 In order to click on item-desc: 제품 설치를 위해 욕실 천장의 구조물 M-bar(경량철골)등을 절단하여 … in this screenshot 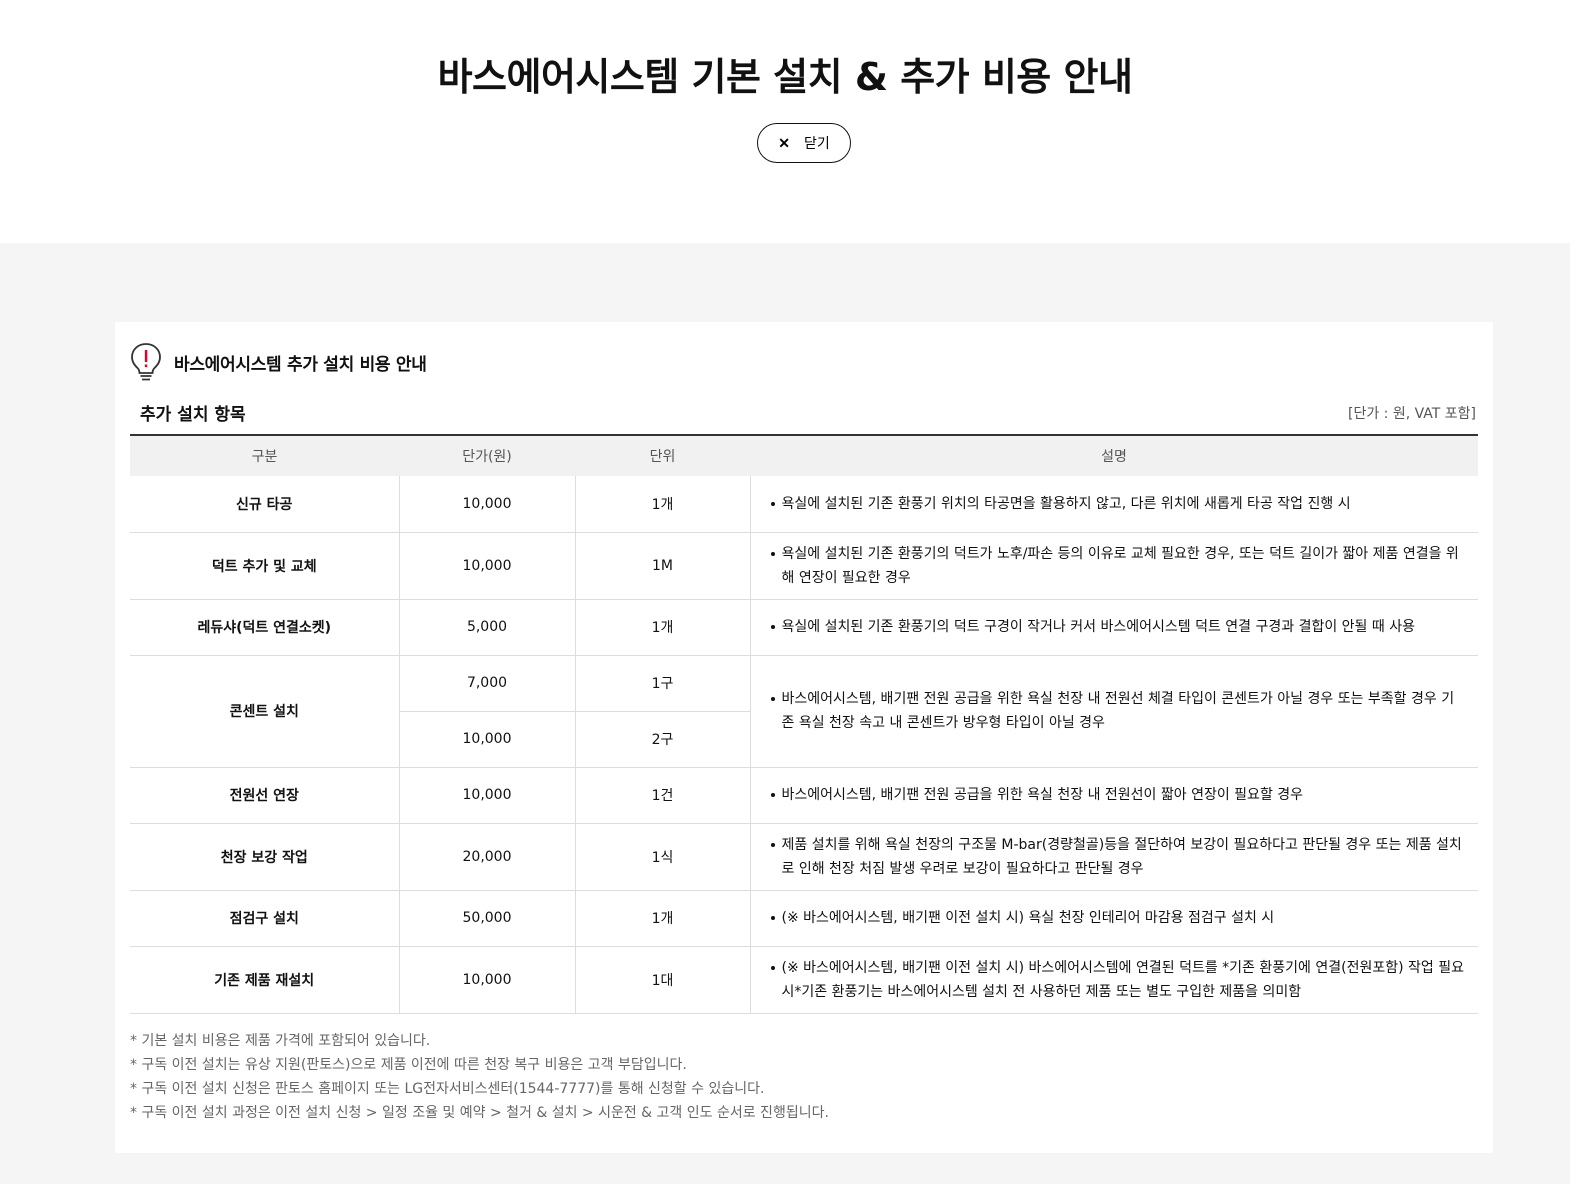, I will do `click(1118, 857)`.